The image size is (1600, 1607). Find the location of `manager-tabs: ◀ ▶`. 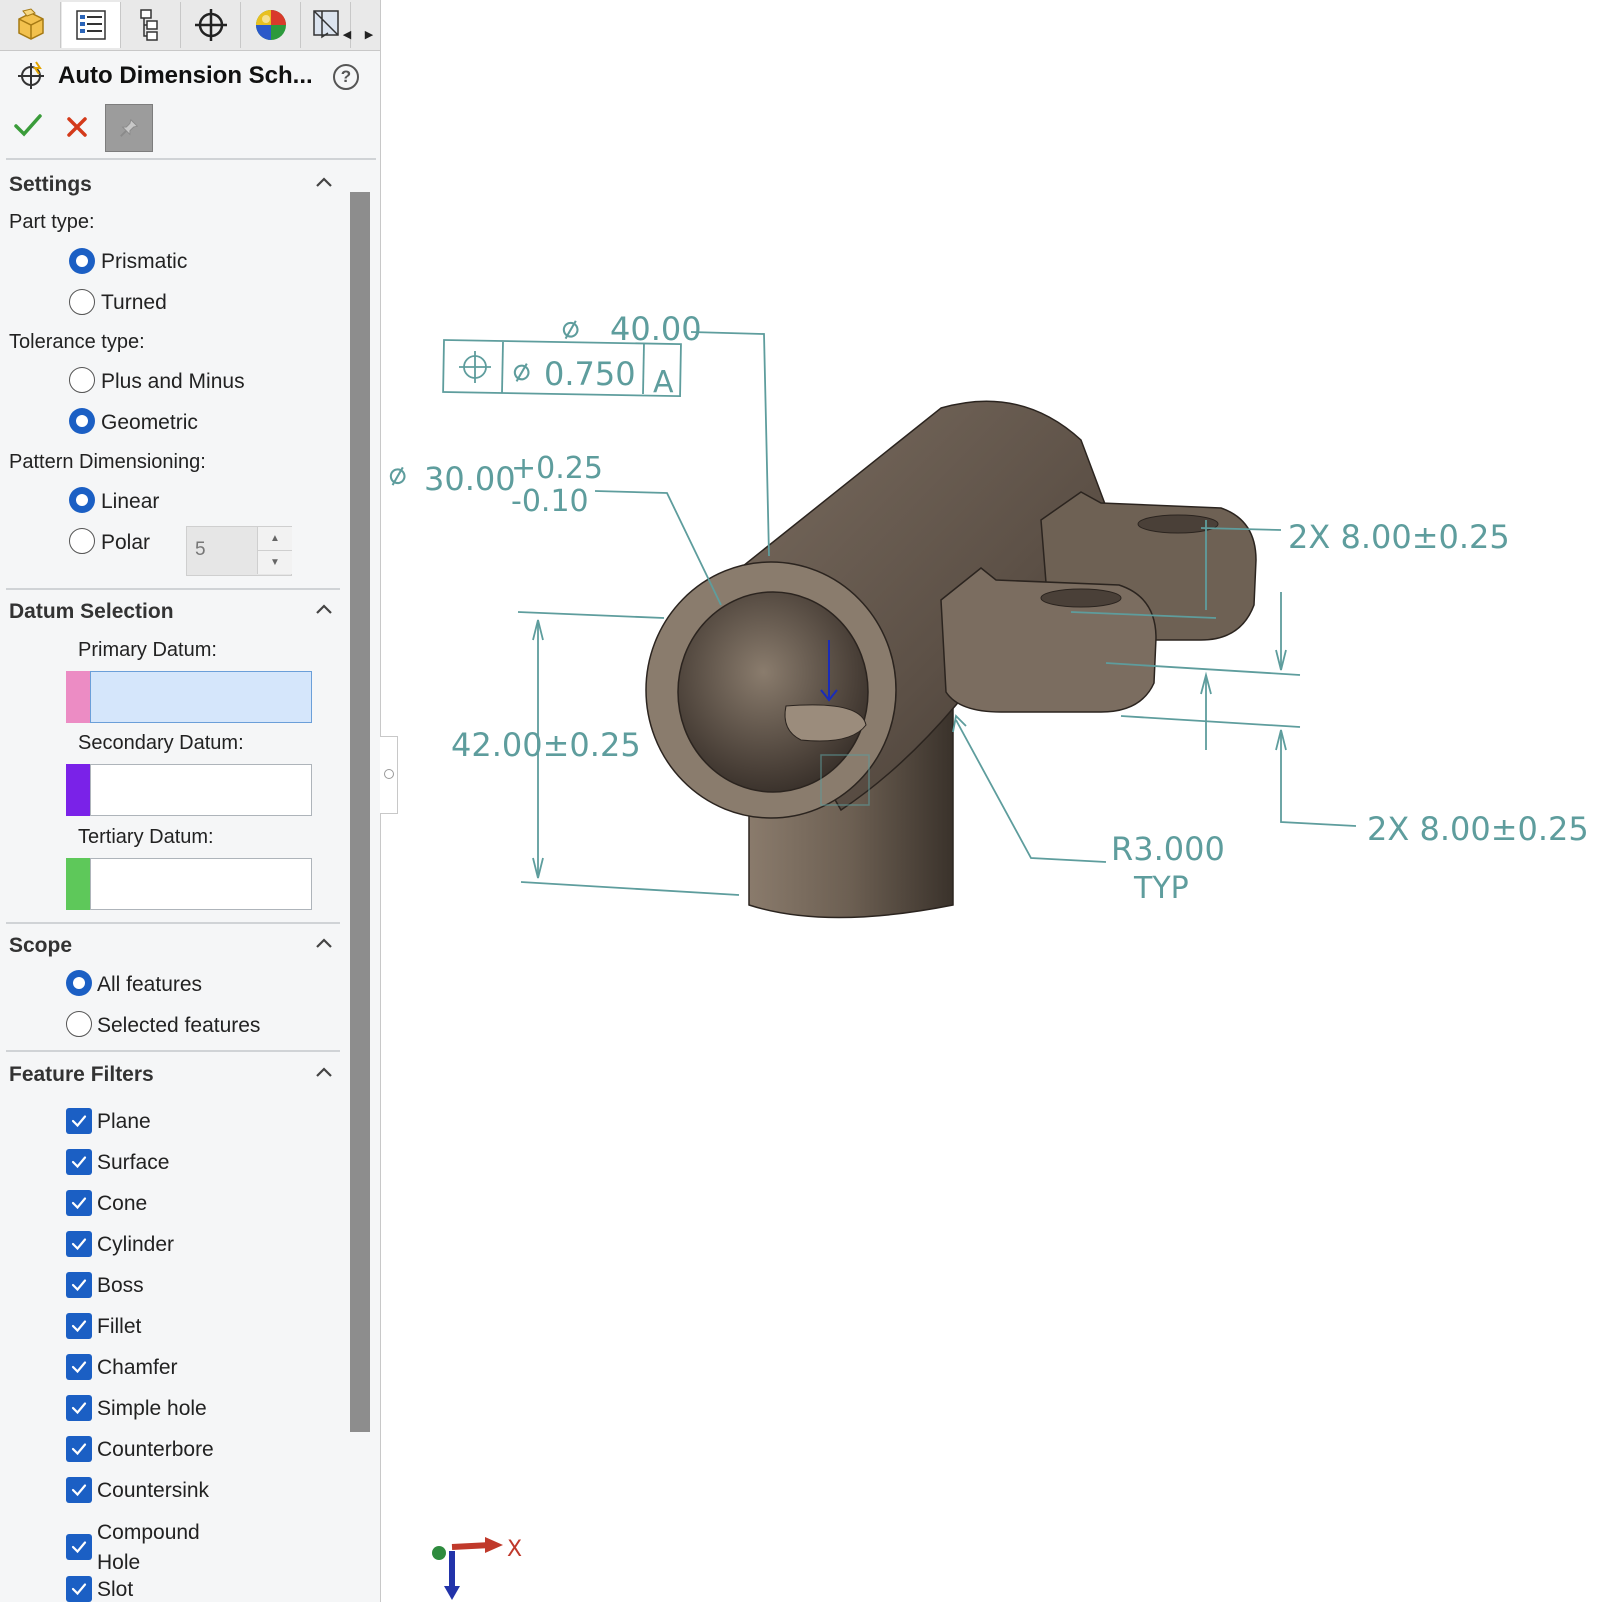

manager-tabs: ◀ ▶ is located at coordinates (190, 25).